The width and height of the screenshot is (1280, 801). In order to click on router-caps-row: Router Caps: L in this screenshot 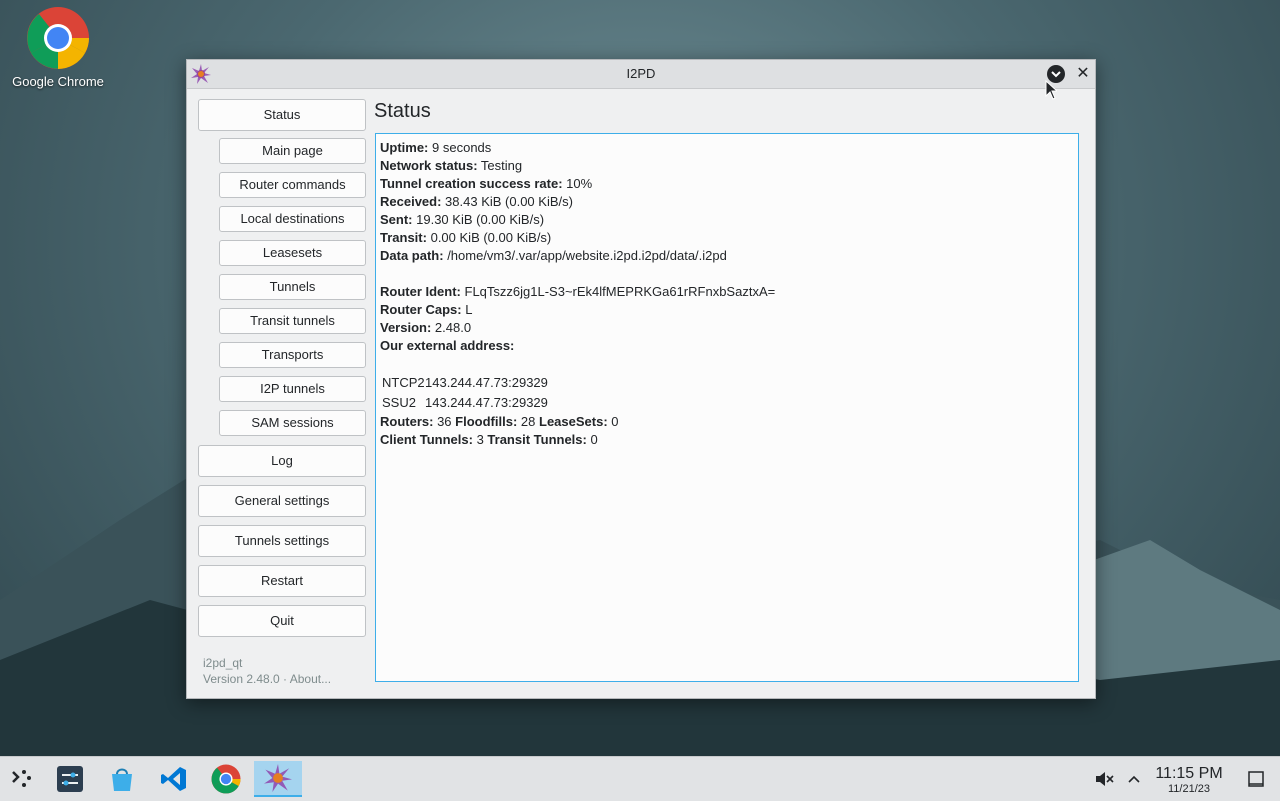, I will do `click(426, 309)`.